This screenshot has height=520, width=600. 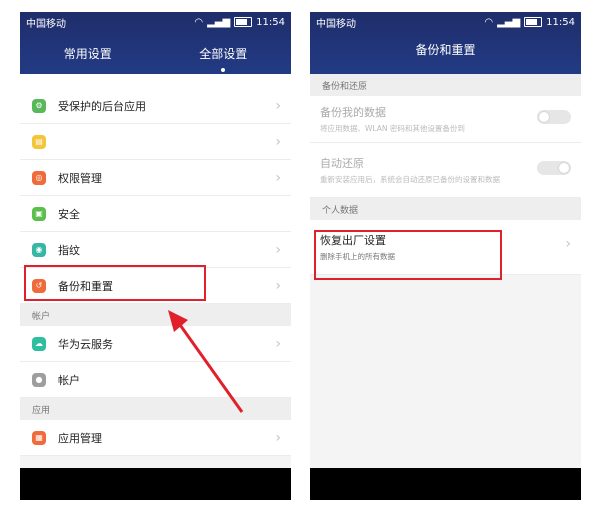 What do you see at coordinates (39, 249) in the screenshot?
I see `fingerprint-icon: ◉` at bounding box center [39, 249].